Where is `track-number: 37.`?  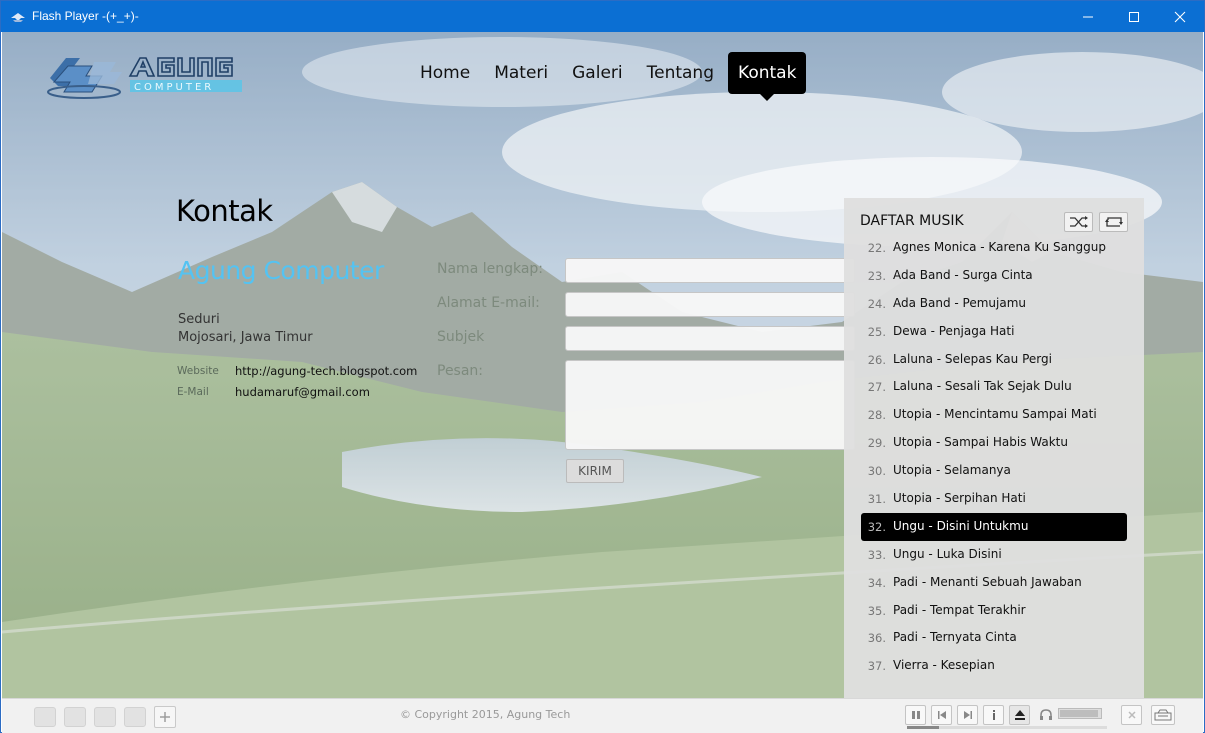
track-number: 37. is located at coordinates (876, 666).